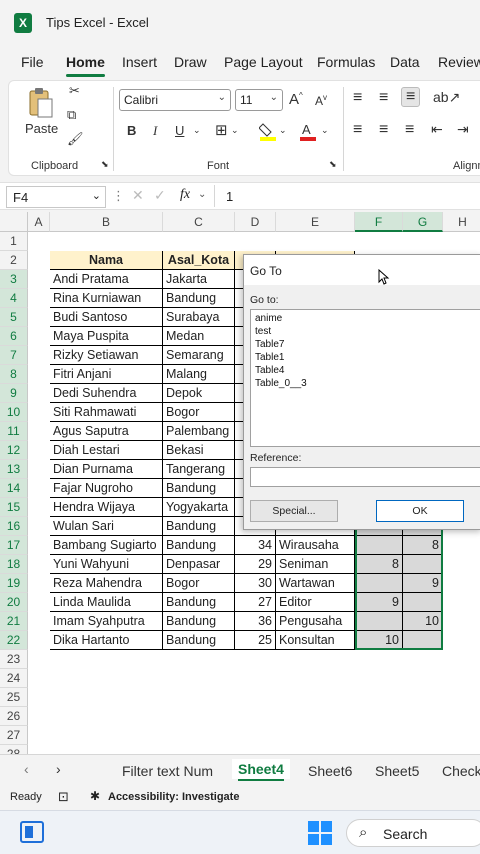 This screenshot has height=854, width=480. Describe the element at coordinates (320, 835) in the screenshot. I see `windows-start-icon` at that location.